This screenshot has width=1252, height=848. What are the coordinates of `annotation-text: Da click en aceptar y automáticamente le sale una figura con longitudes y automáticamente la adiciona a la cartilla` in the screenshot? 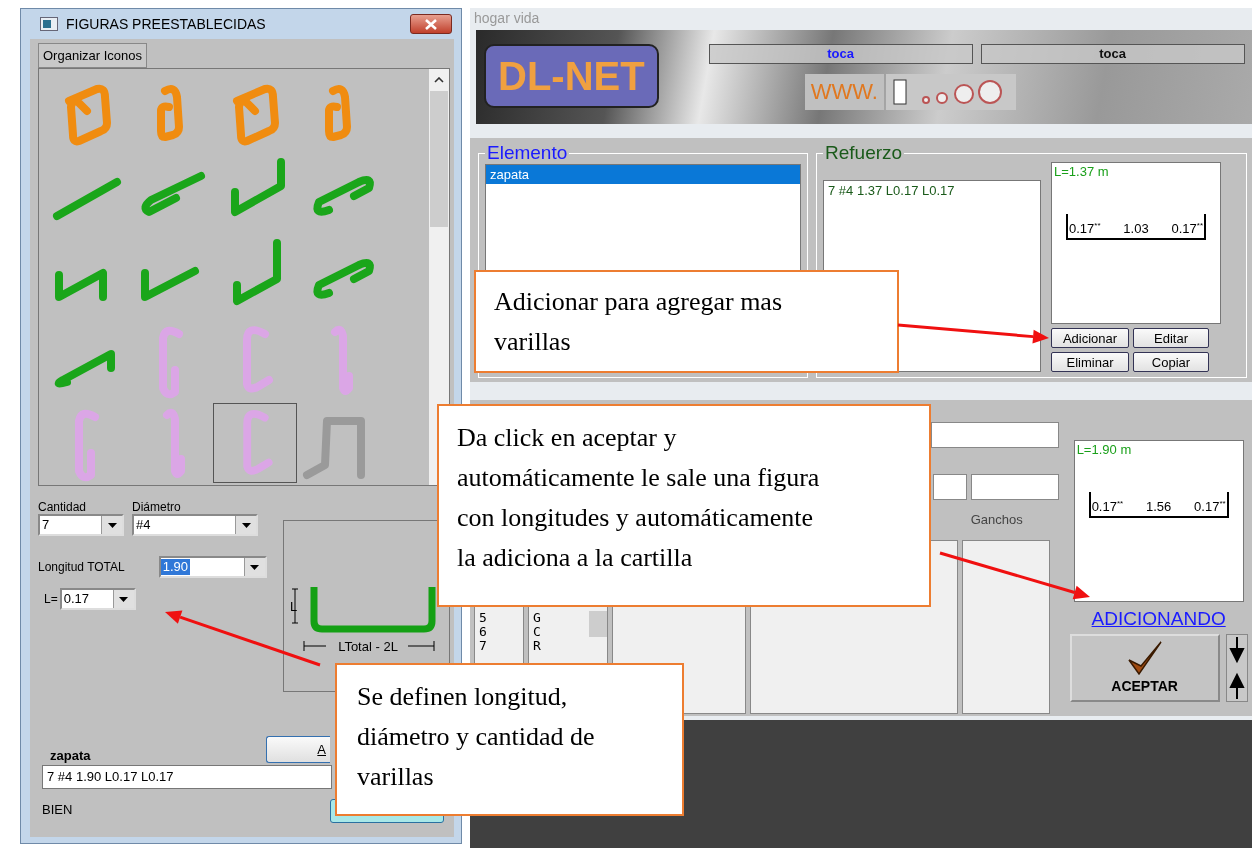 It's located at (639, 498).